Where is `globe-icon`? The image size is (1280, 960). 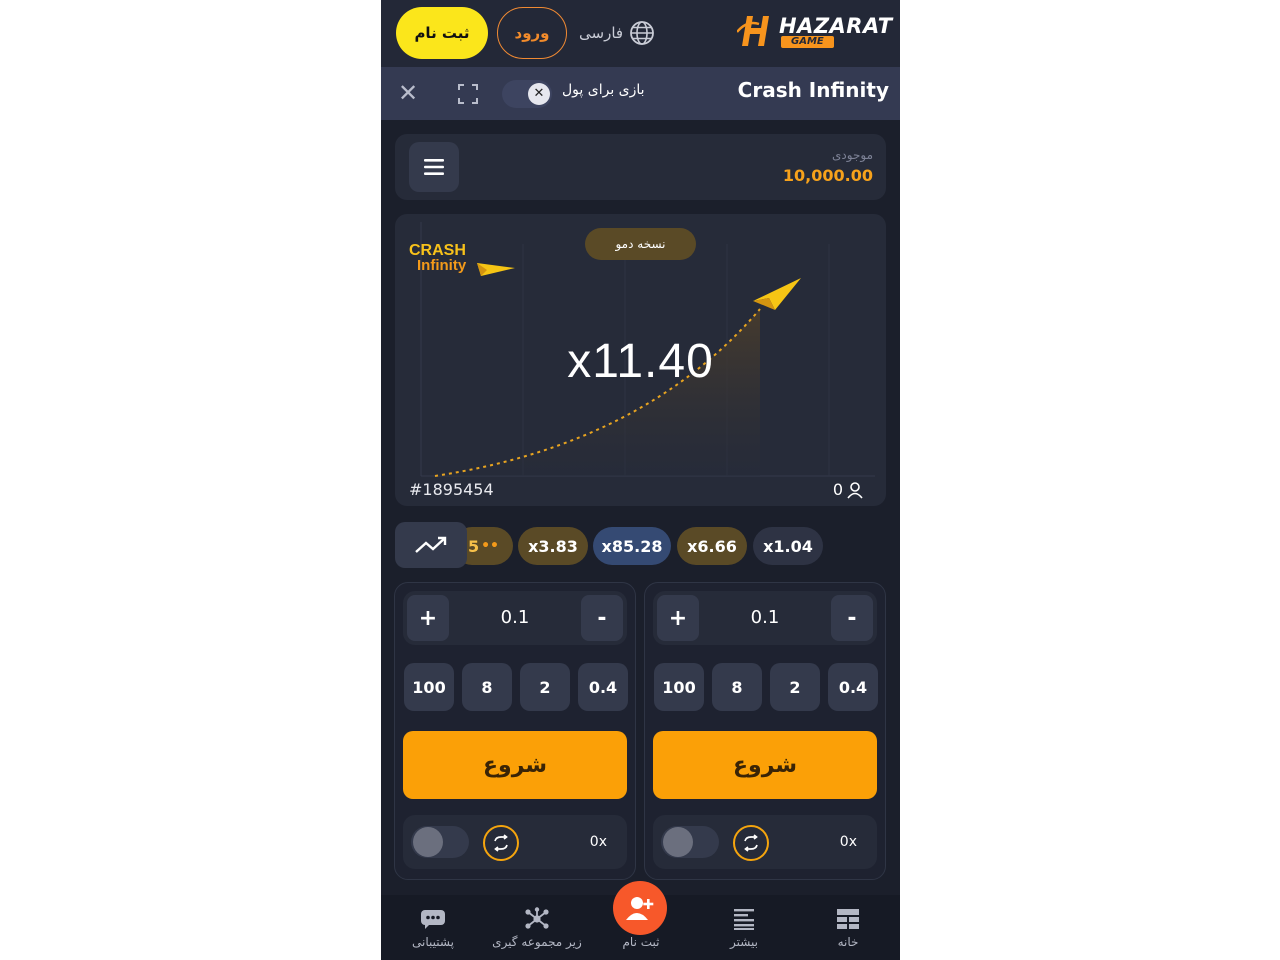 globe-icon is located at coordinates (642, 33).